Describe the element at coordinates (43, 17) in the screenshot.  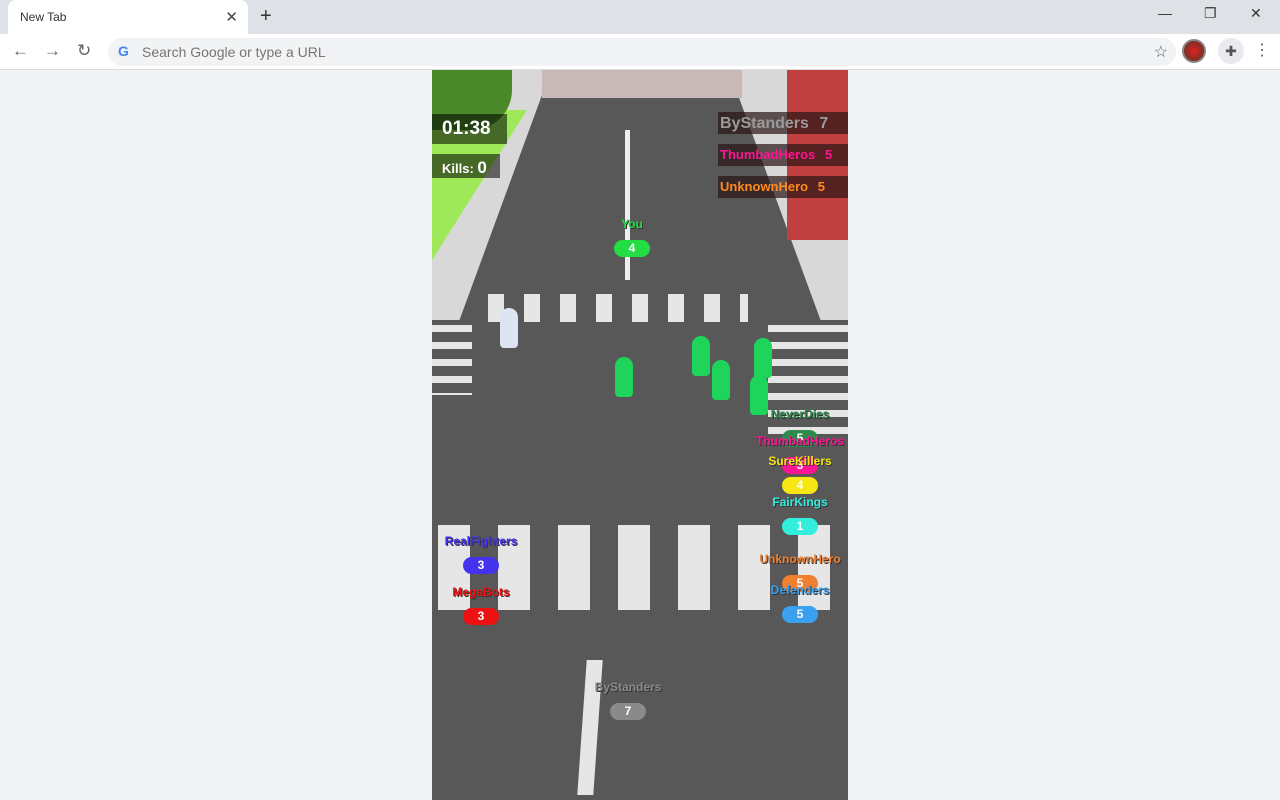
I see `tab-title: New Tab` at that location.